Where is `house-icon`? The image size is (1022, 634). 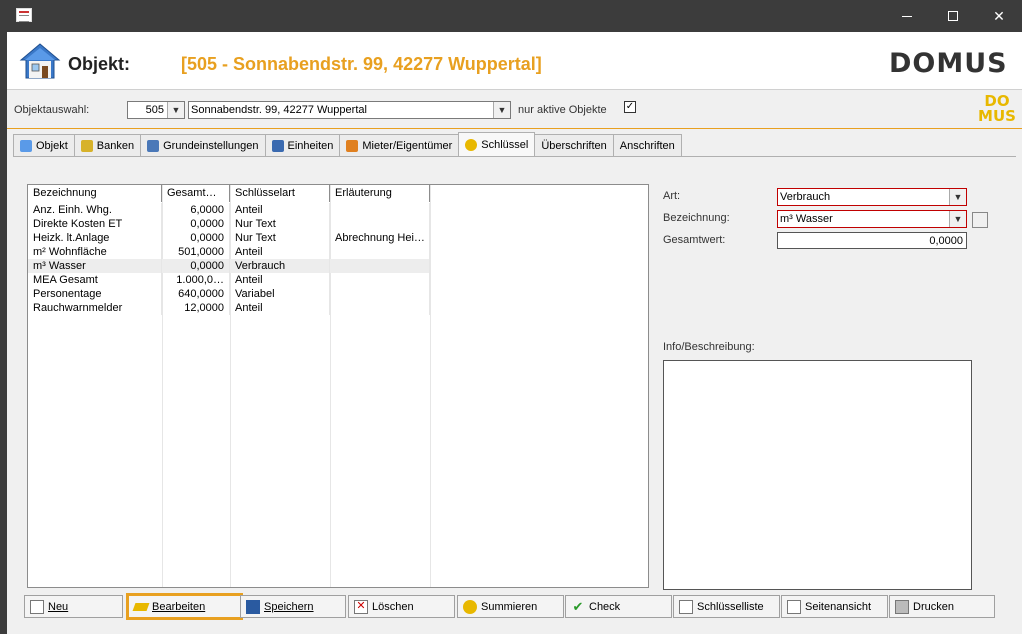
house-icon is located at coordinates (26, 145).